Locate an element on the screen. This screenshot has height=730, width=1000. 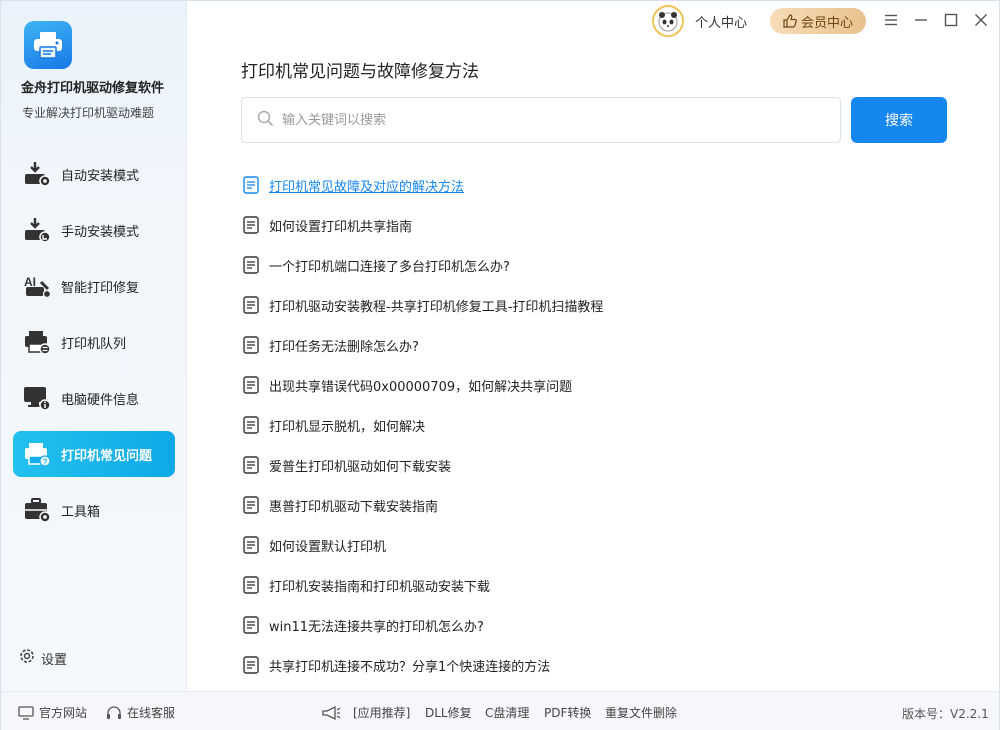
online-service-label: 在线客服 is located at coordinates (151, 713).